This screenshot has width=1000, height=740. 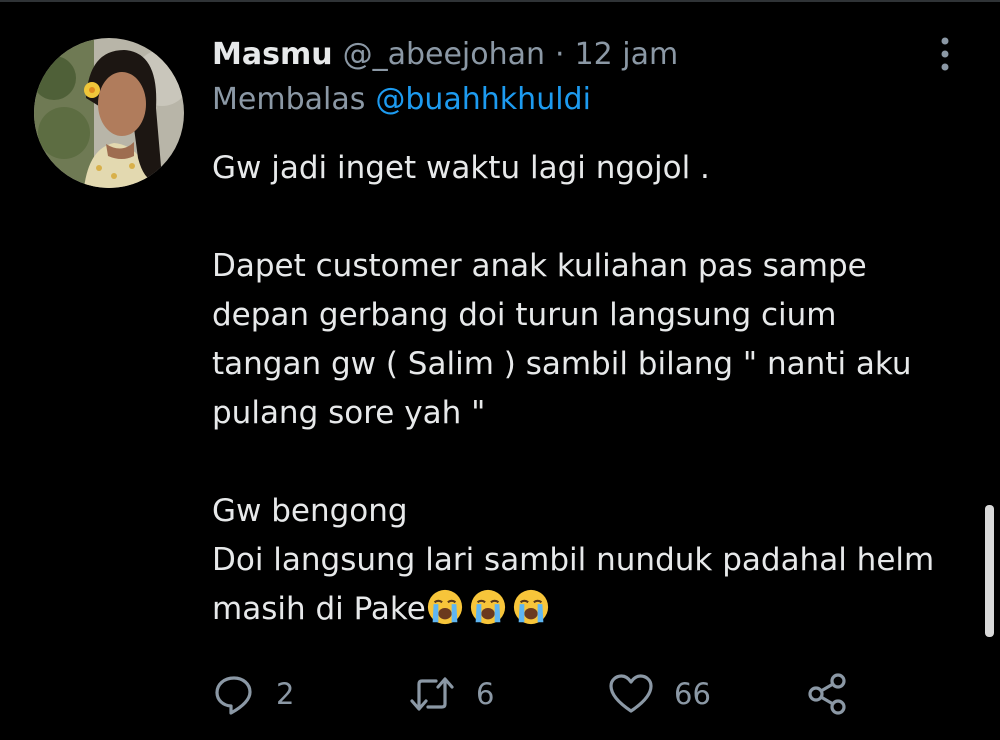 What do you see at coordinates (692, 694) in the screenshot?
I see `like-count: 66` at bounding box center [692, 694].